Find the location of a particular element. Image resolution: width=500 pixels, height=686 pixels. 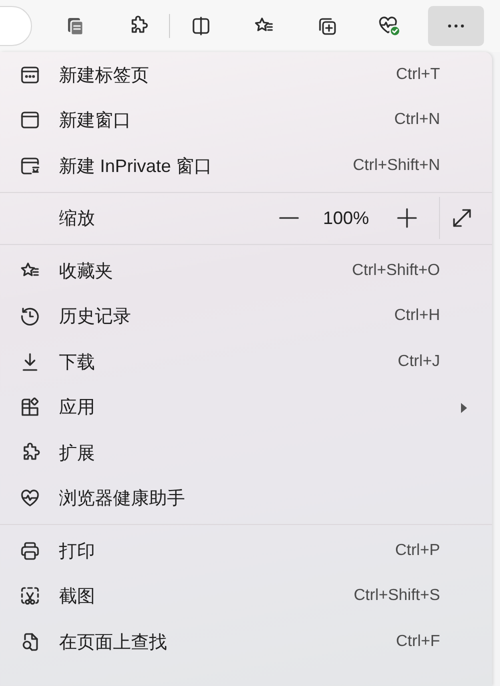

menu-item: 新建窗口 Ctrl+N is located at coordinates (246, 120).